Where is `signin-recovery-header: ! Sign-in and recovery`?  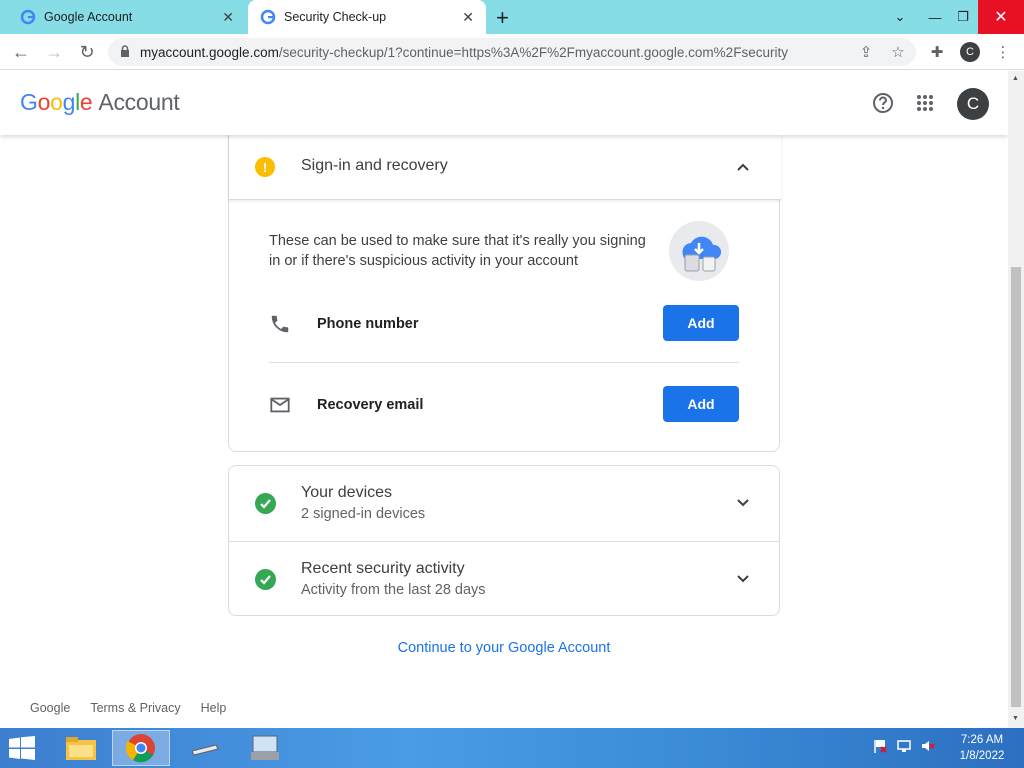
signin-recovery-header: ! Sign-in and recovery is located at coordinates (505, 167).